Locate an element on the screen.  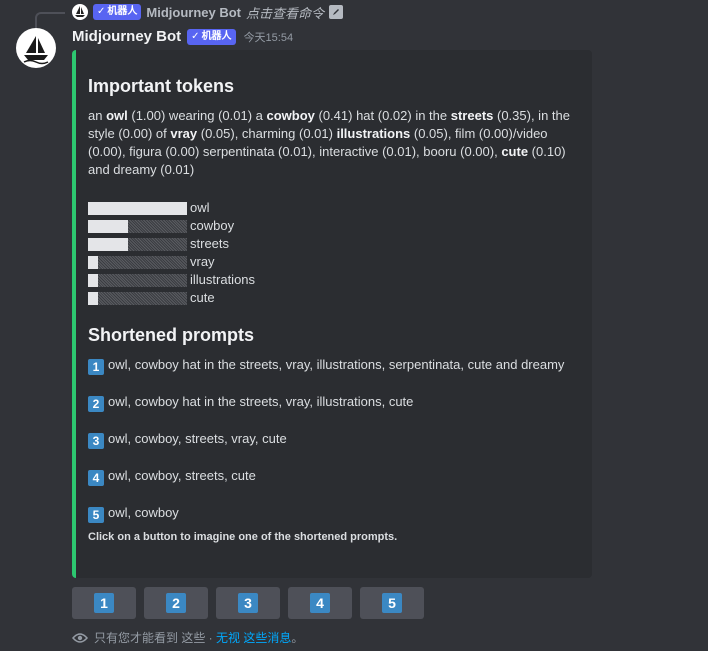
prompt-item: 5 owl, cowboy is located at coordinates (332, 513).